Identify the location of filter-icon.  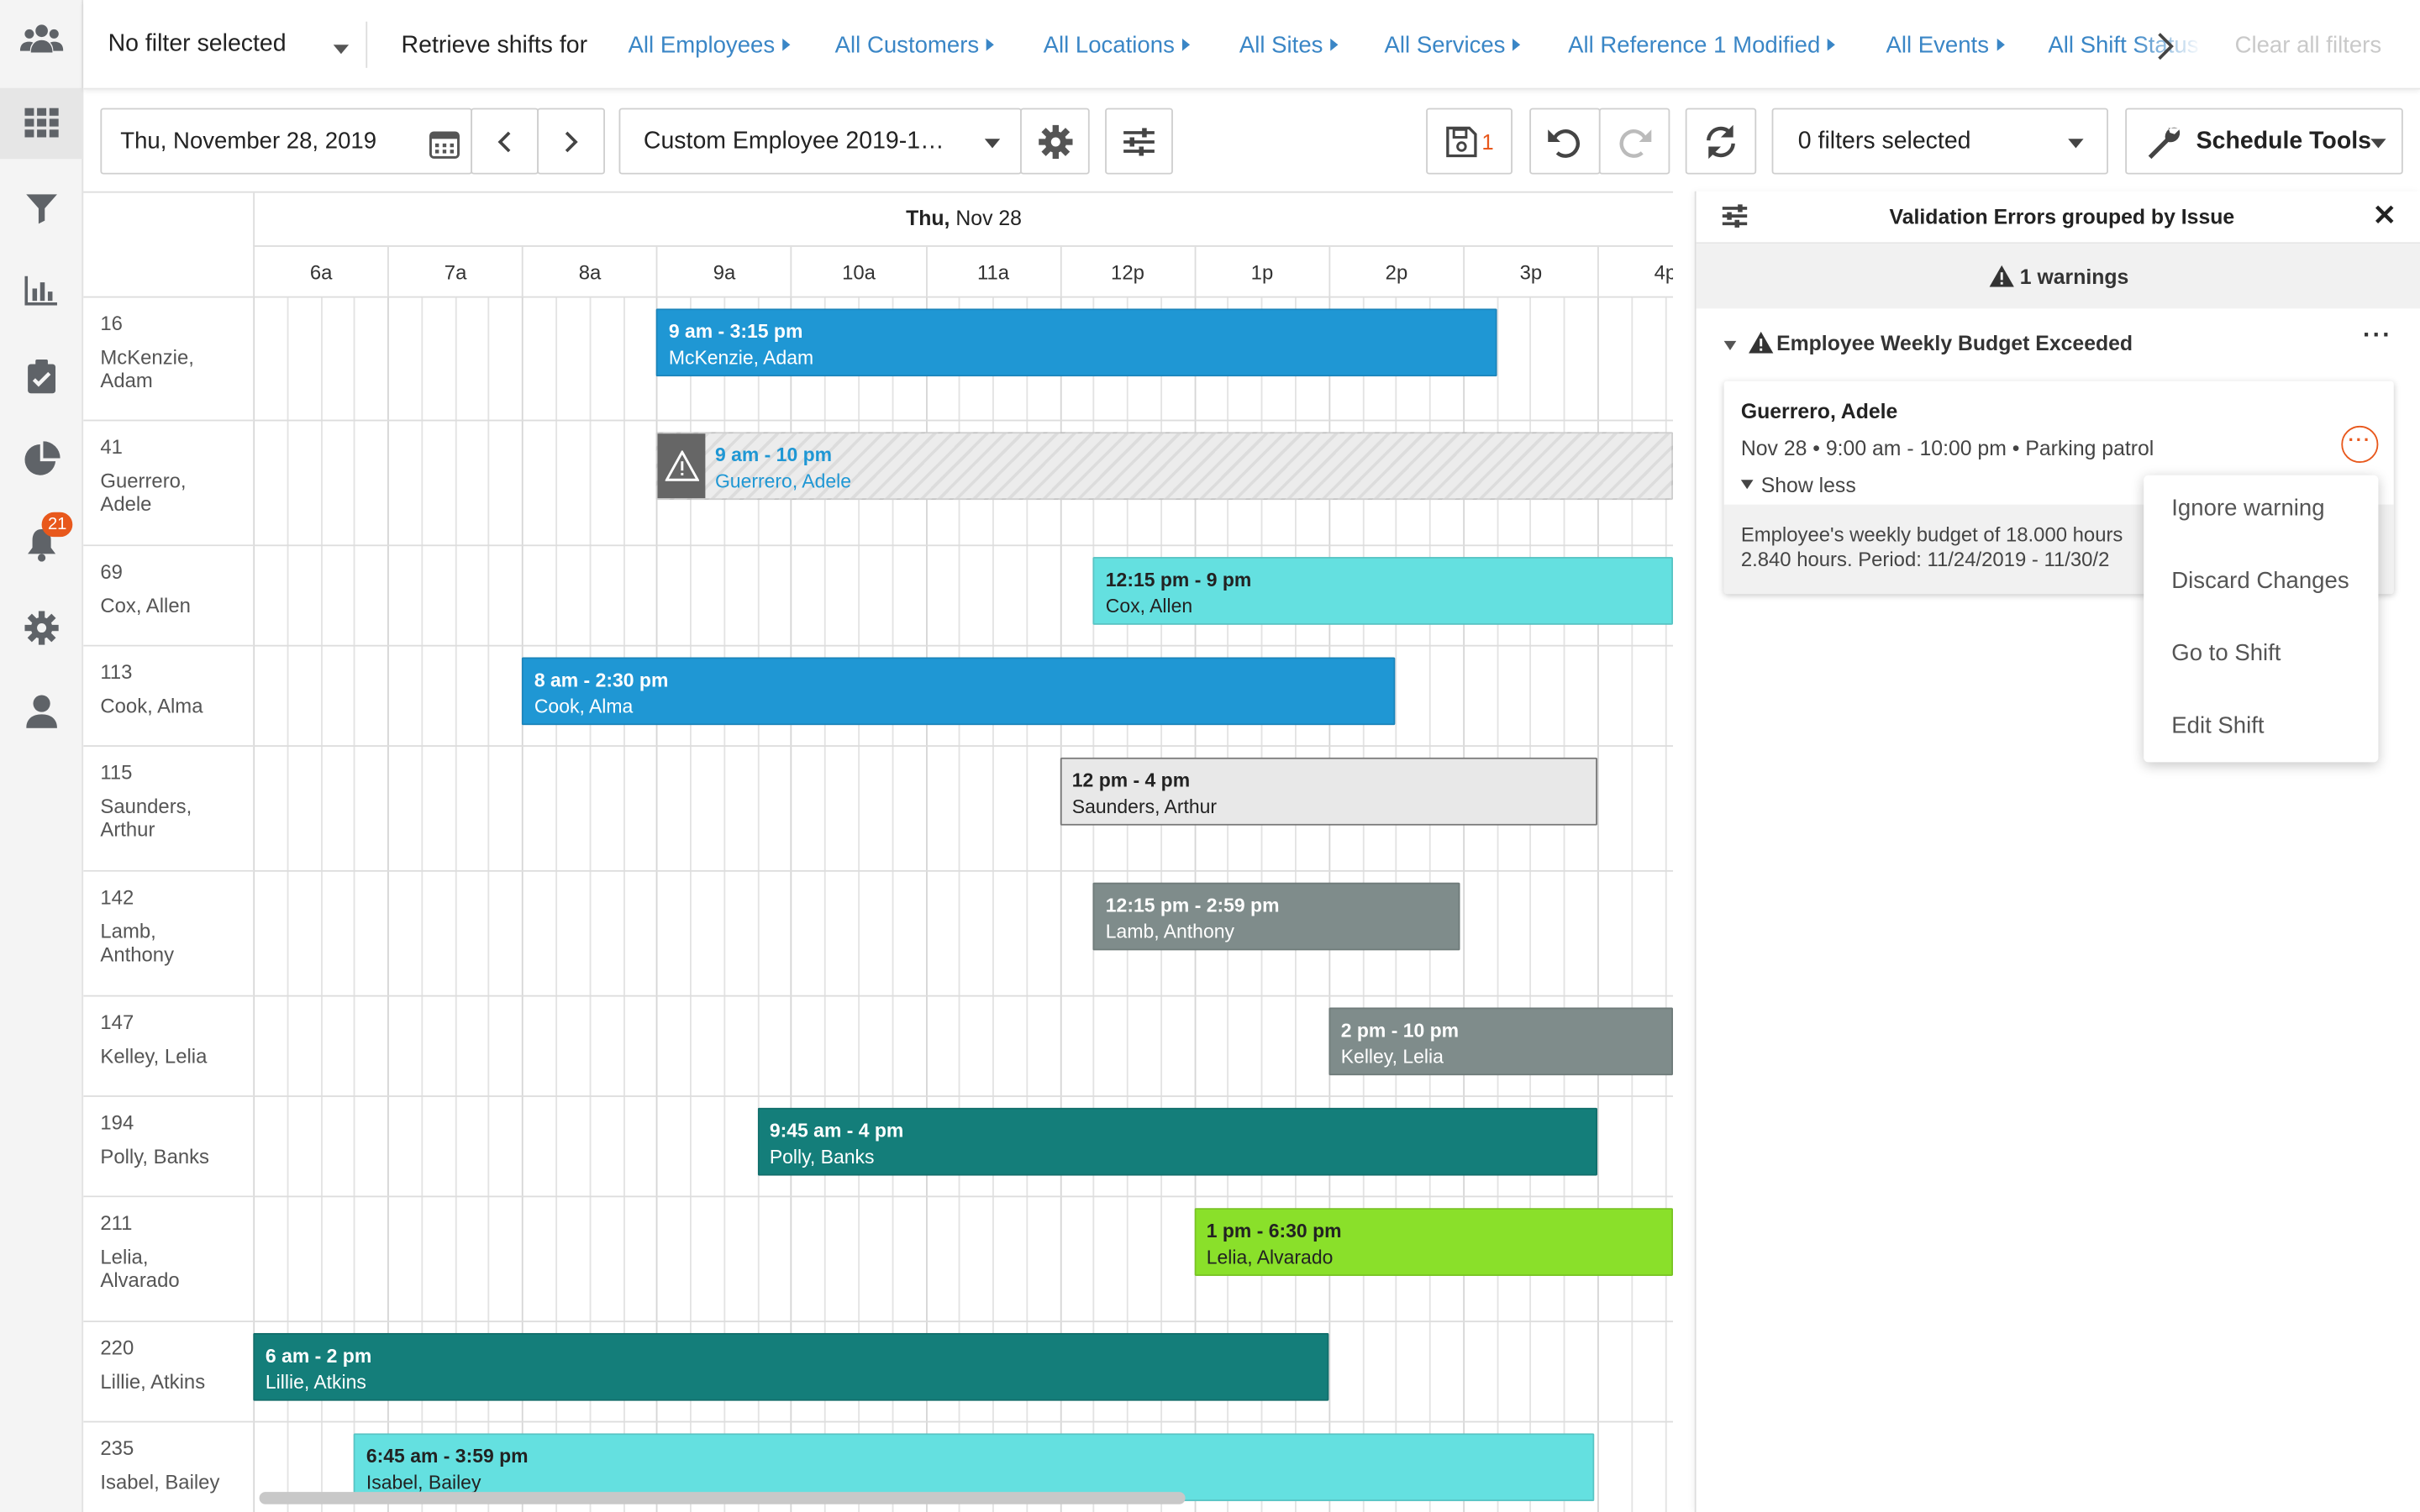
(41, 208).